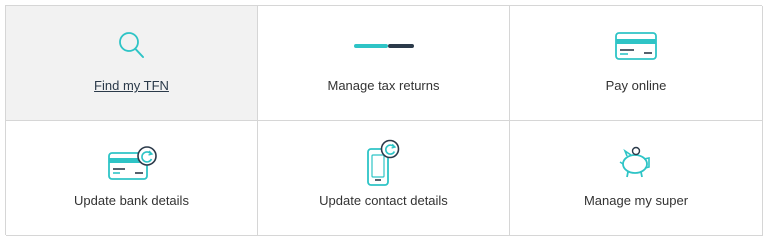 This screenshot has height=240, width=768. I want to click on tile-label: Update bank details, so click(131, 200).